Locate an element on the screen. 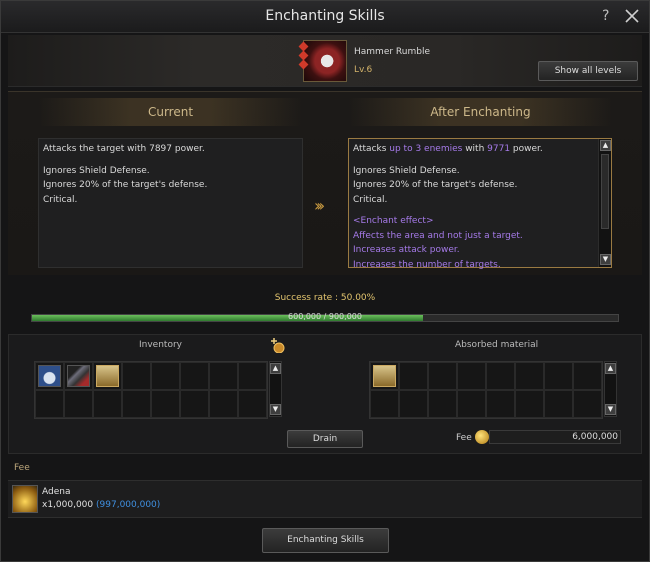 The image size is (650, 562). after-line-shield: Ignores Shield Defense. is located at coordinates (406, 170).